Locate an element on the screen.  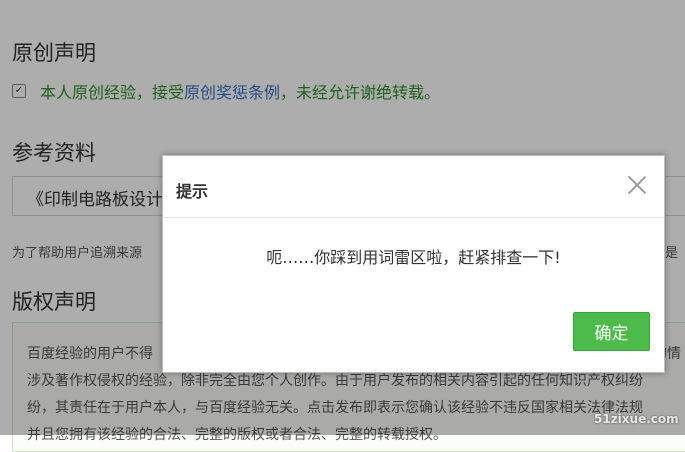
dialog-message: 呃……你踩到用词雷区啦，赶紧排查一下! is located at coordinates (413, 257).